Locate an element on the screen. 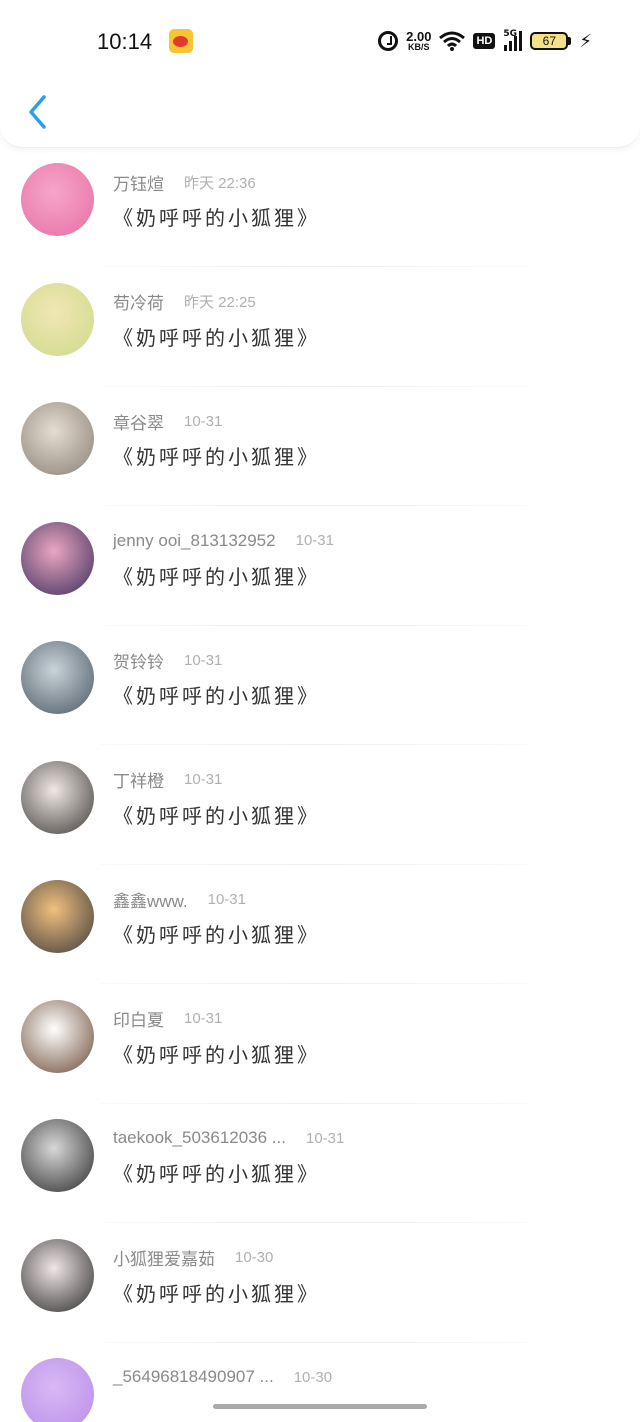 The height and width of the screenshot is (1422, 640). status-bar: 10:14 2.00 KB/S HD 5G 67 ⚡ is located at coordinates (320, 40).